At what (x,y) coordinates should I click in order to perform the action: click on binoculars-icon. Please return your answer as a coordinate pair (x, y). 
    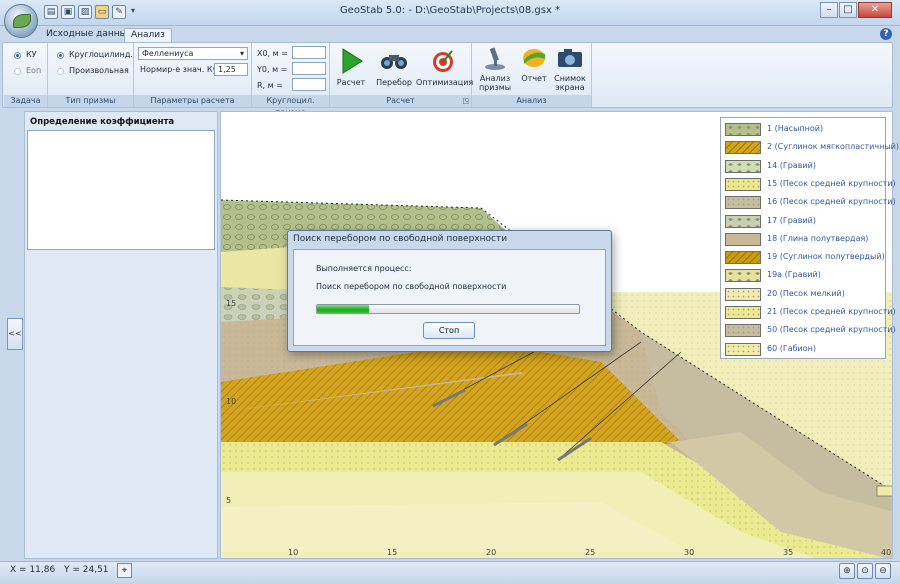
    Looking at the image, I should click on (394, 62).